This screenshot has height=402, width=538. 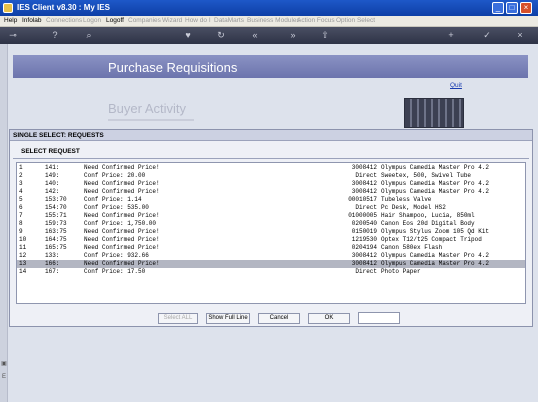 I want to click on heart-icon: ♥, so click(x=188, y=35).